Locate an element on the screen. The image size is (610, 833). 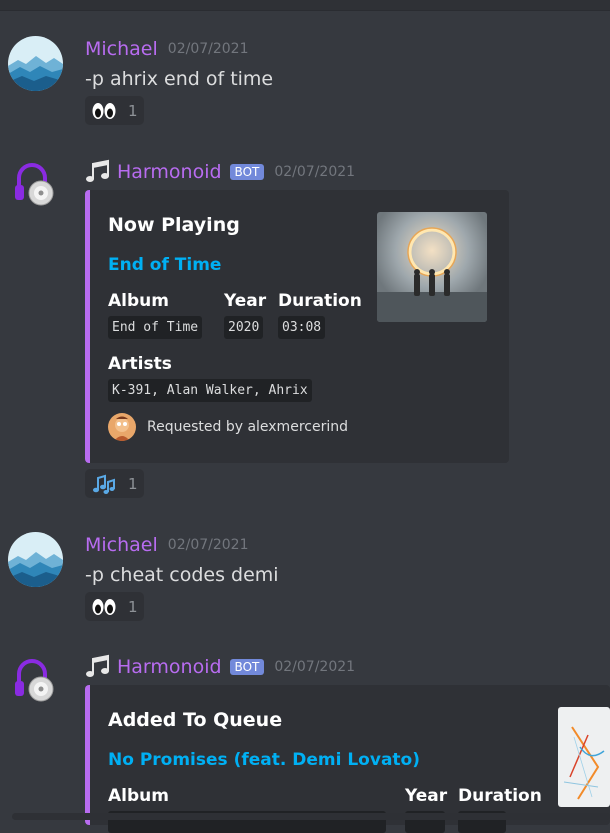
notes-emoji-icon is located at coordinates (104, 484).